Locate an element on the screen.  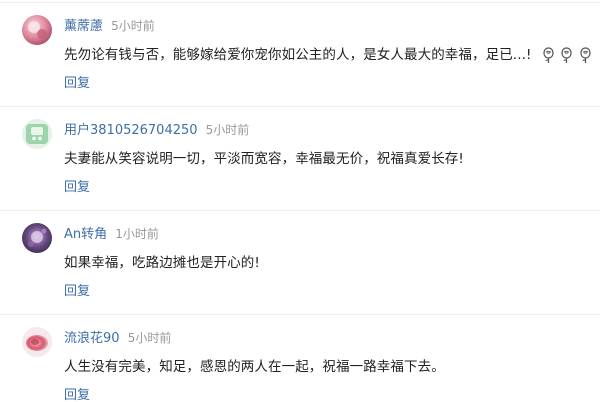
comment-text: 先勿论有钱与否，能够嫁给爱你宠你如公主的人，是女人最大的幸福，足已...! is located at coordinates (328, 55).